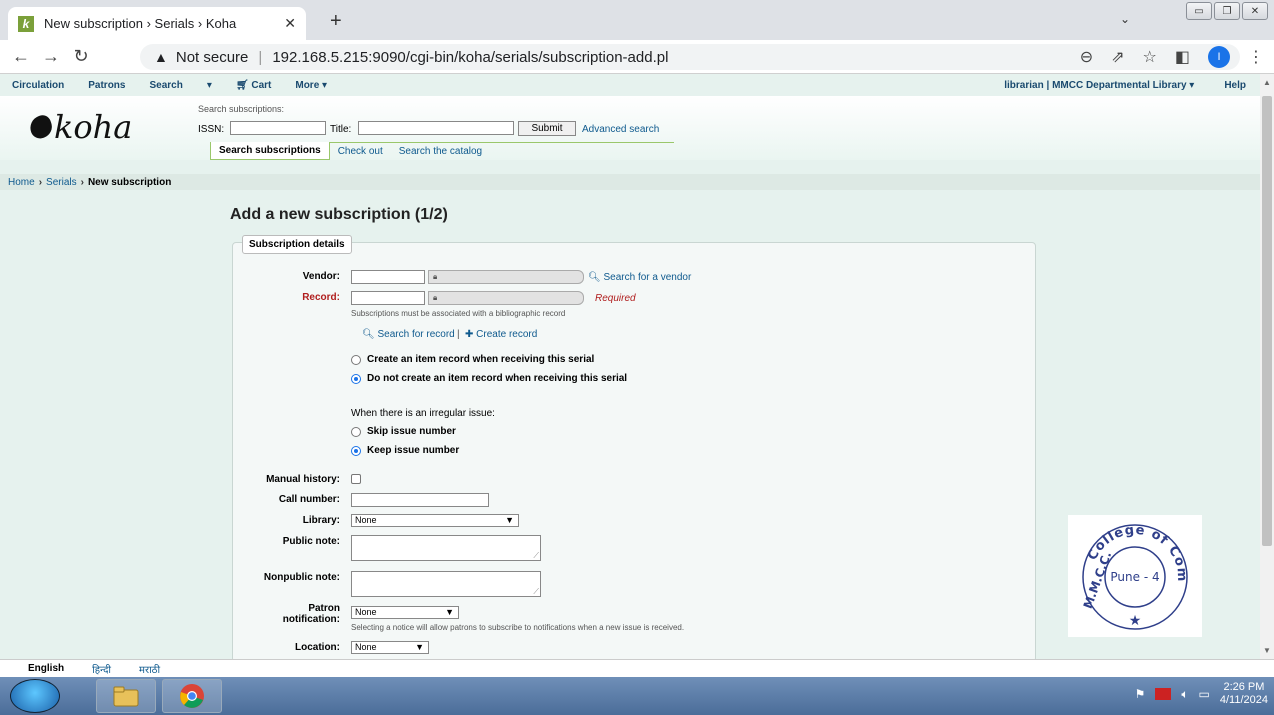  I want to click on vendor-id-input, so click(388, 277).